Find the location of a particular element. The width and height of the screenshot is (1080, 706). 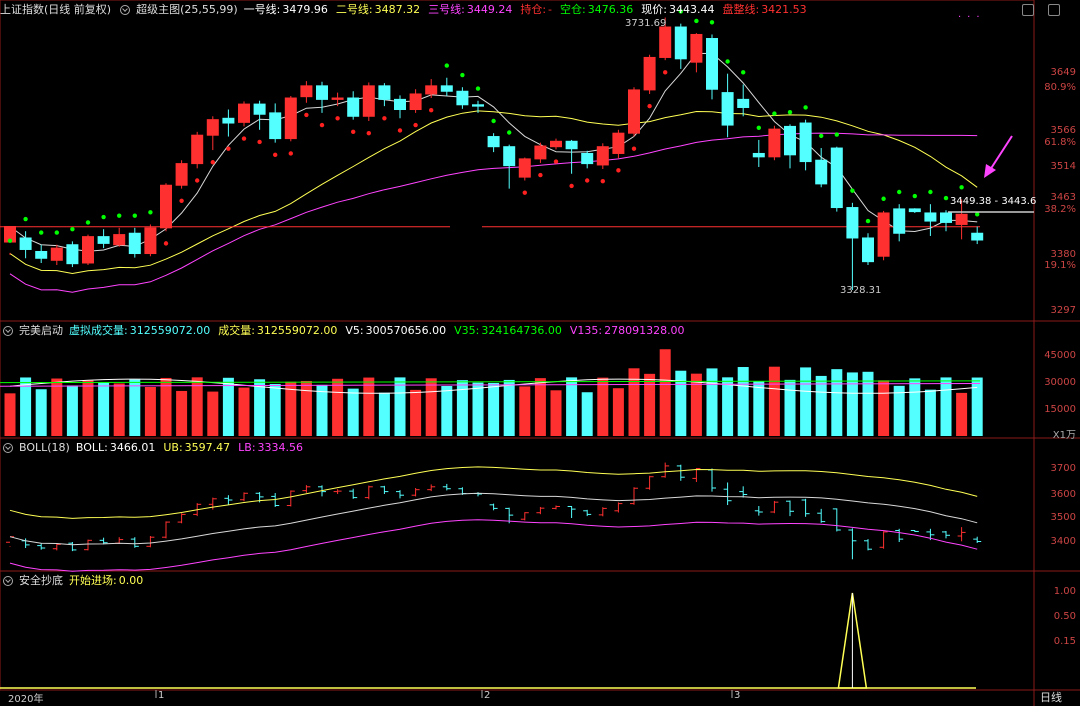

main-axis-label: 80.9% is located at coordinates (1060, 87).